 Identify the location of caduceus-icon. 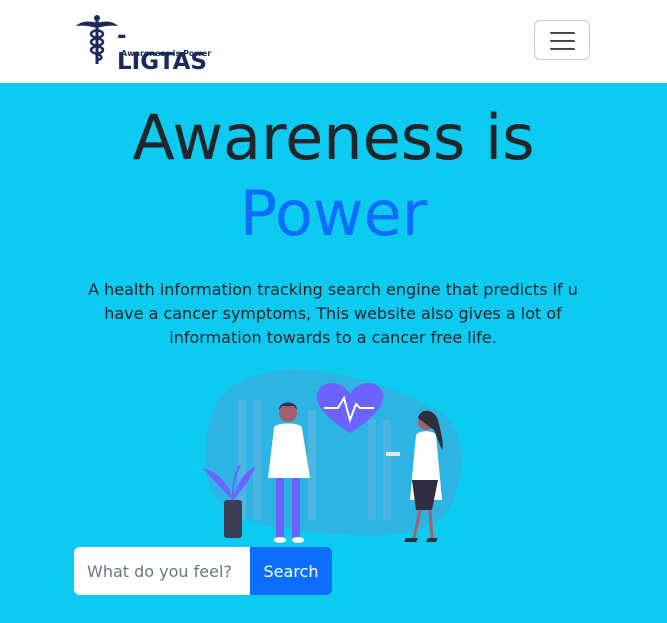
(97, 39).